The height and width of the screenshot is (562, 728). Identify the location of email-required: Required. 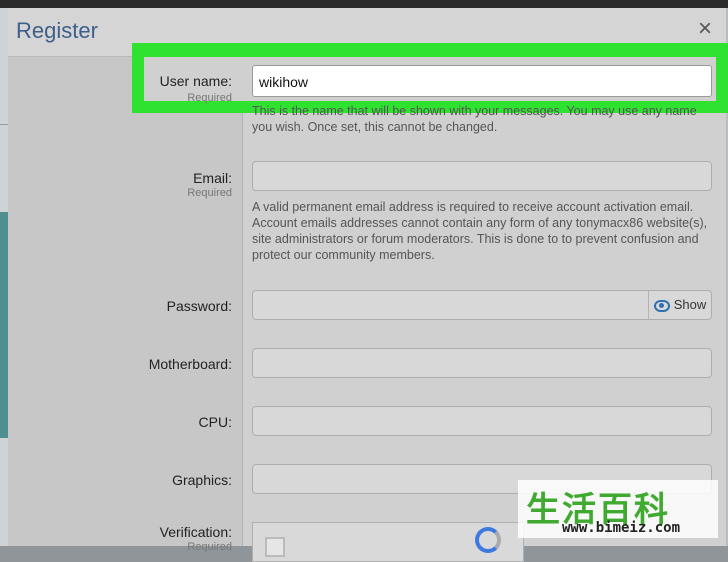
(209, 193).